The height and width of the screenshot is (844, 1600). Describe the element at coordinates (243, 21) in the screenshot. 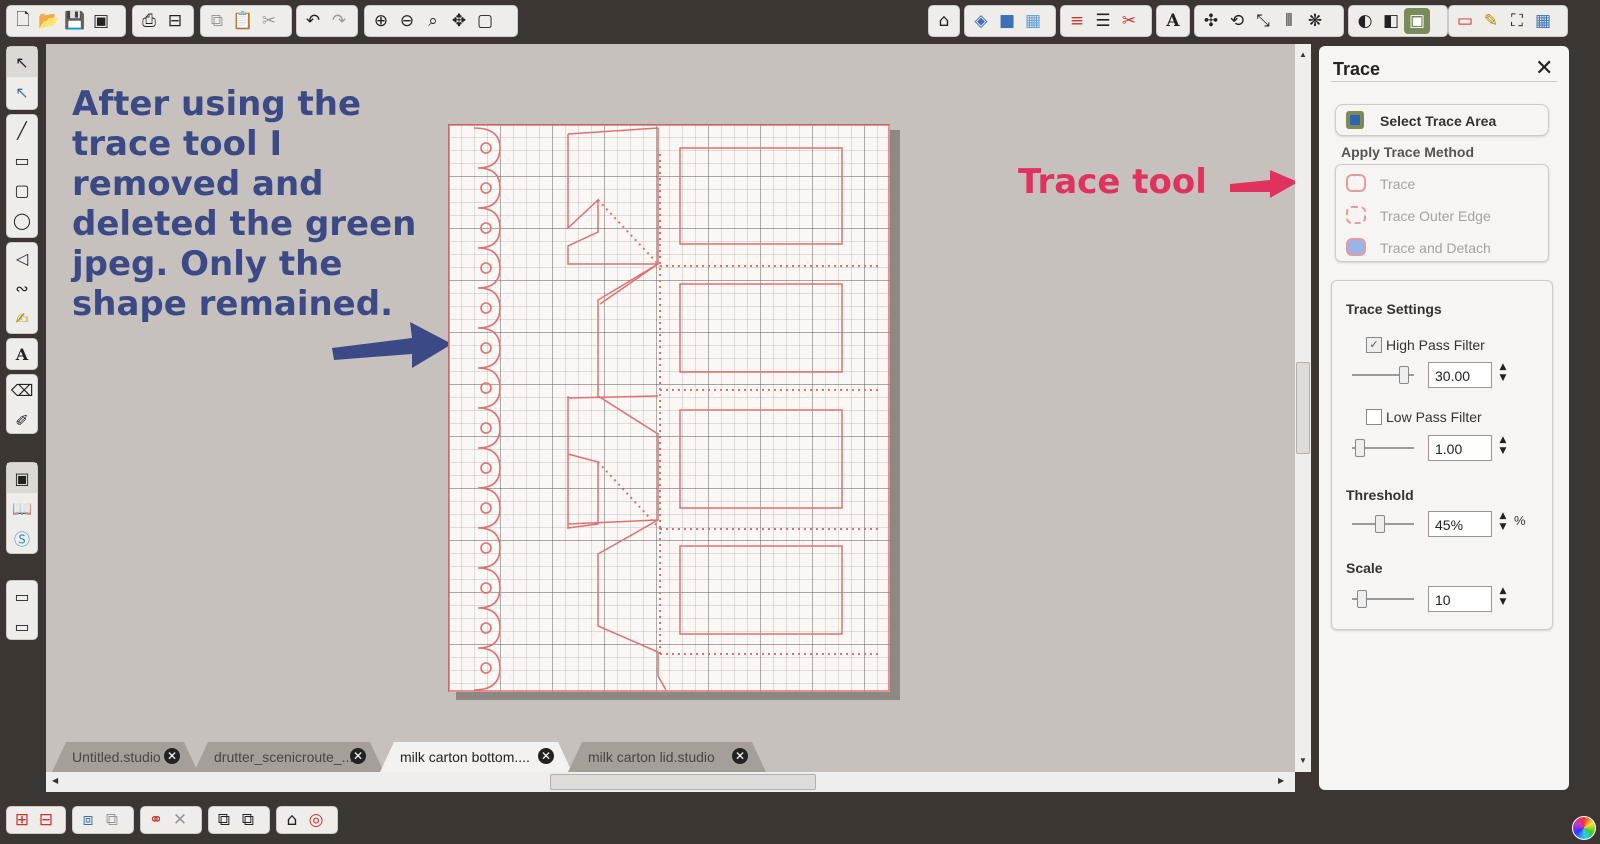

I see `paste-icon: 📋` at that location.